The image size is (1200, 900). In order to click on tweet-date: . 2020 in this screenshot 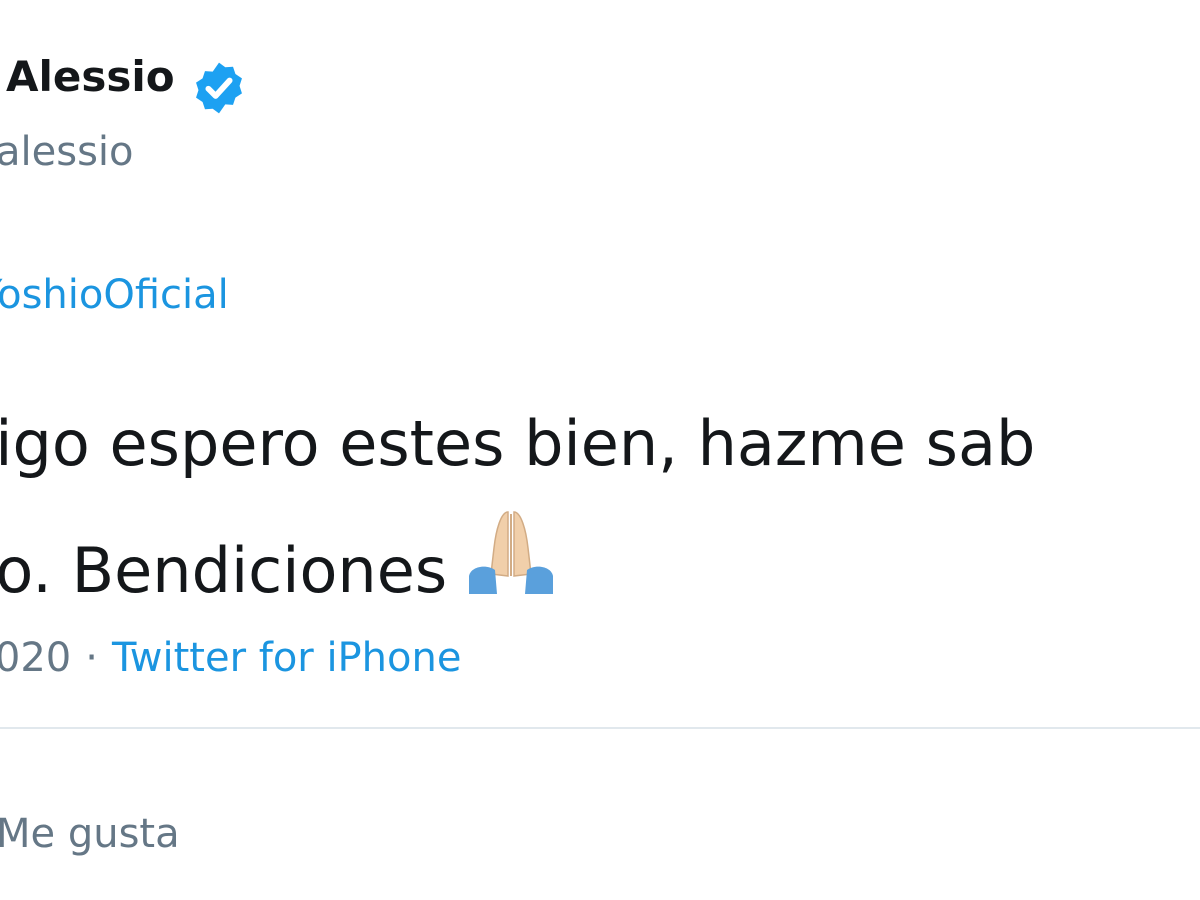, I will do `click(35, 658)`.